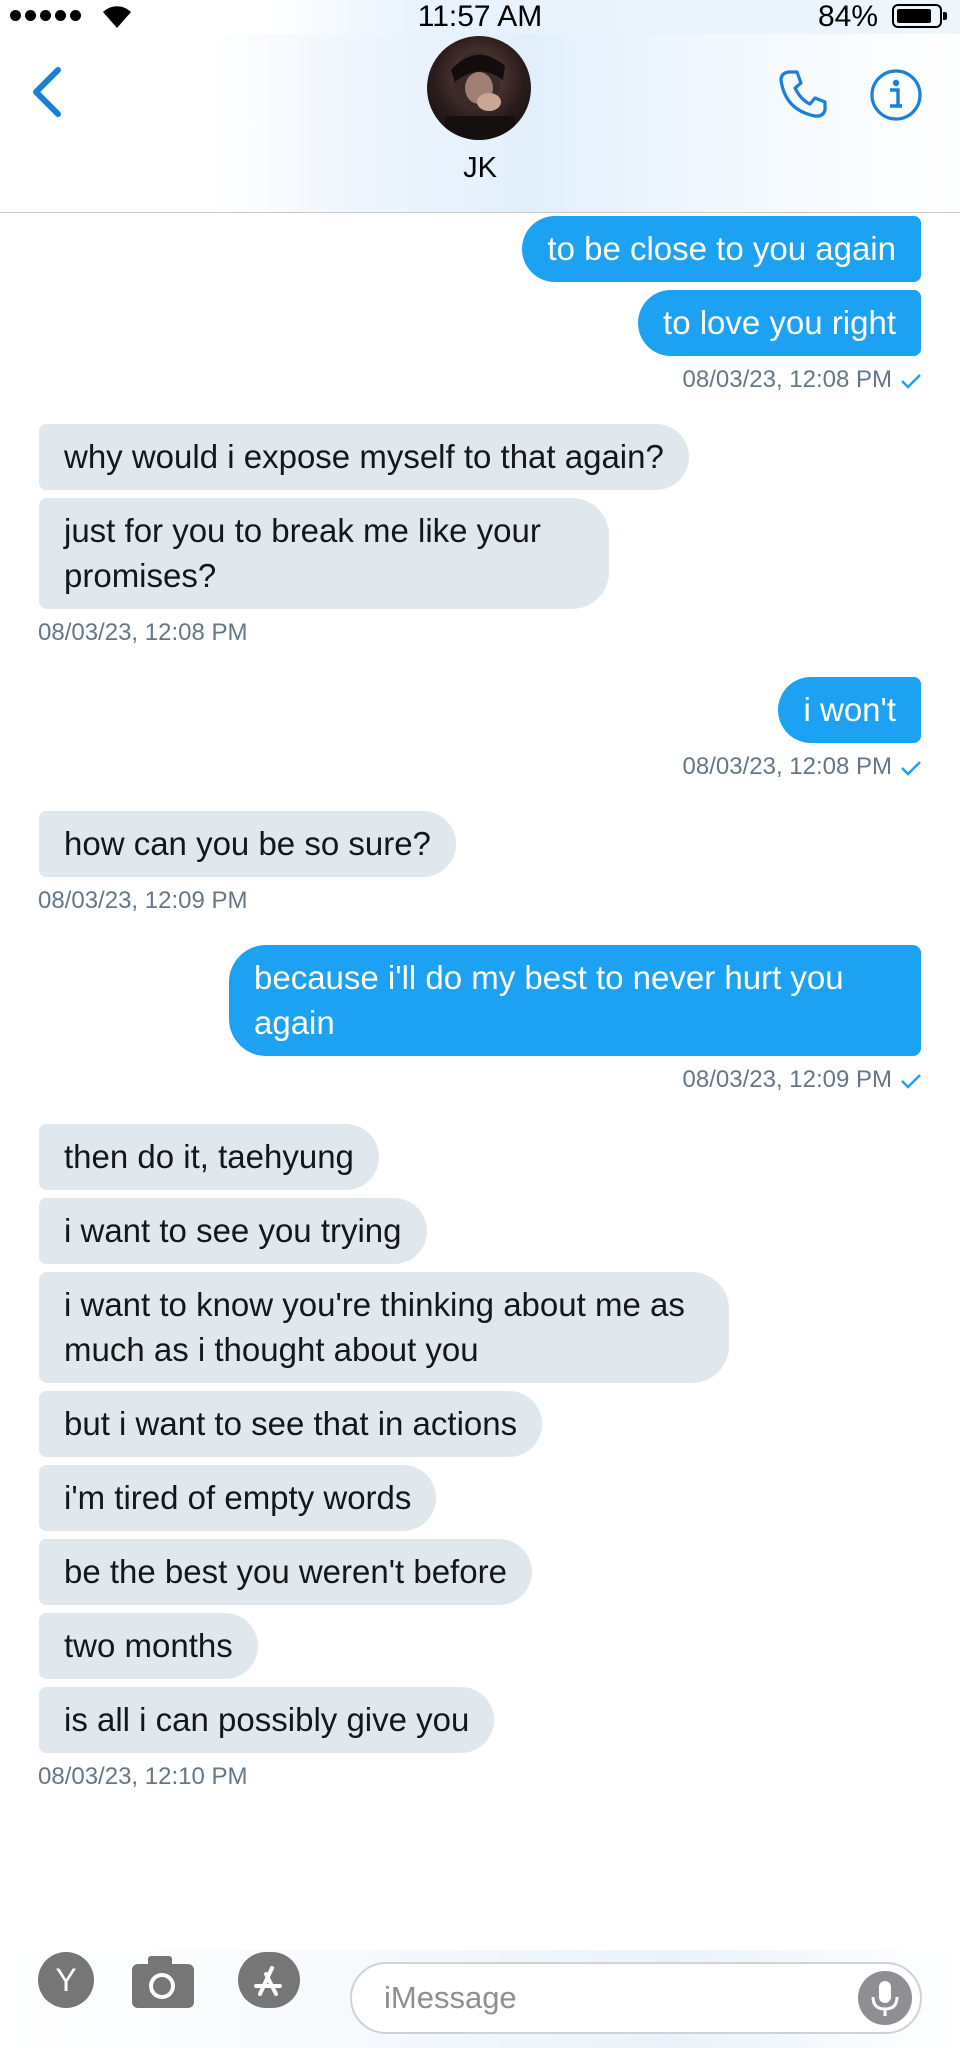 The image size is (960, 2048). What do you see at coordinates (479, 88) in the screenshot?
I see `contact-avatar` at bounding box center [479, 88].